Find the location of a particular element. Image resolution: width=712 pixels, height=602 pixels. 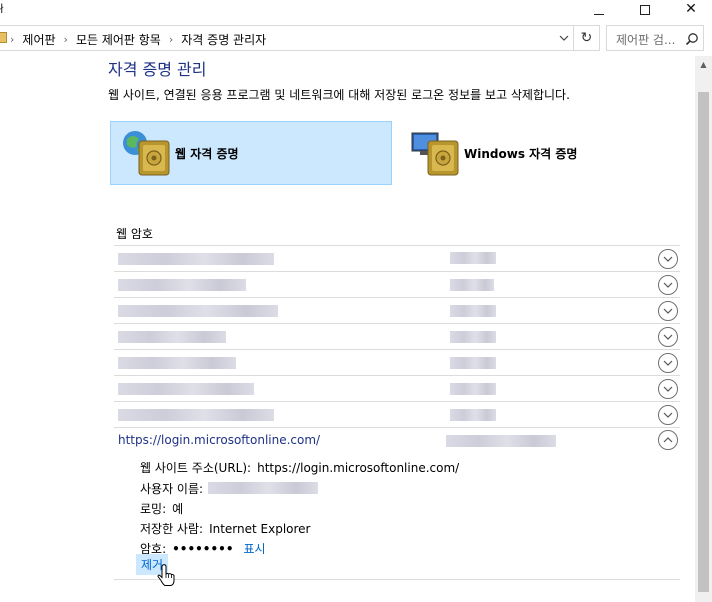

breadcrumb-item-all-items: 모든 제어판 항목 is located at coordinates (118, 39).